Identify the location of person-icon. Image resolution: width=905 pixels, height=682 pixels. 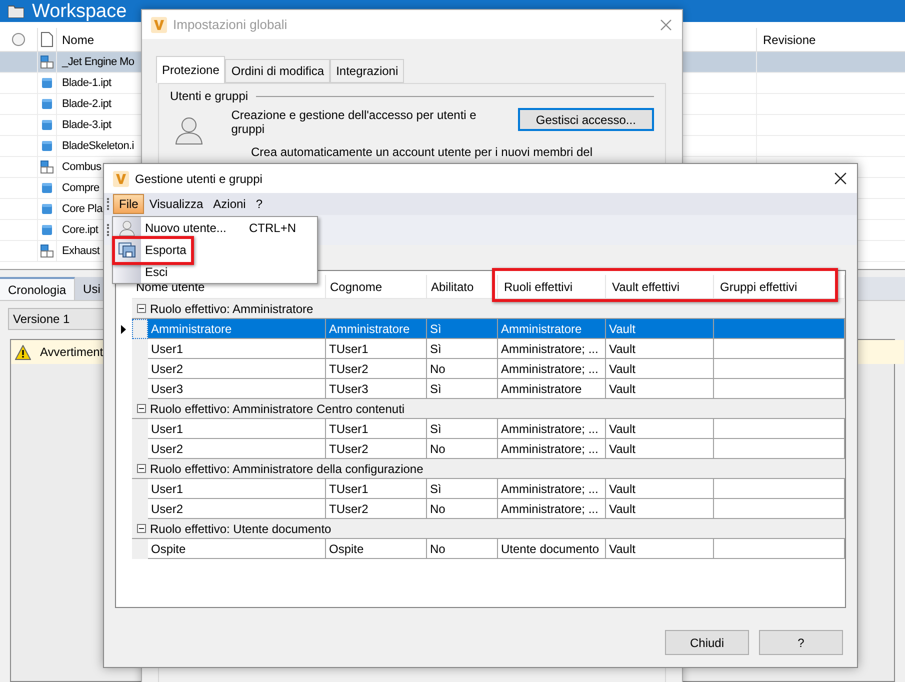
(127, 228).